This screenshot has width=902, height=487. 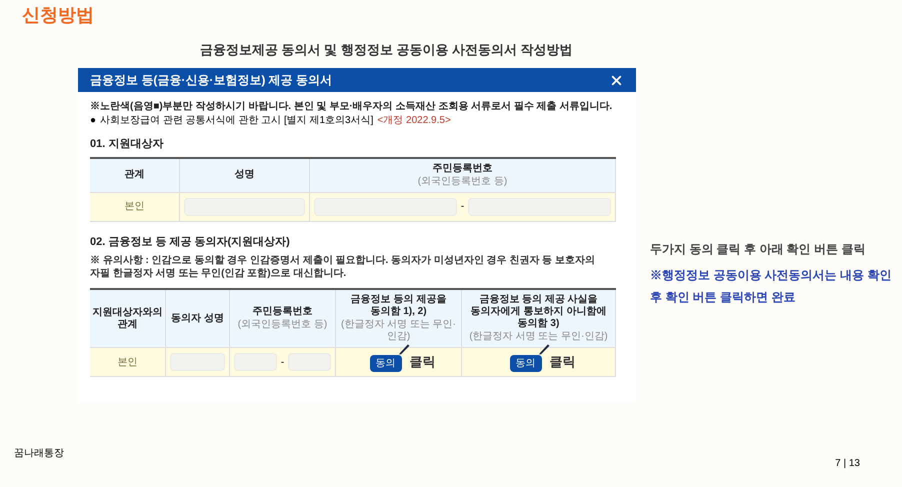 What do you see at coordinates (758, 249) in the screenshot?
I see `instruction-text: 두가지 동의 클릭 후 아래 확인 버튼 클릭` at bounding box center [758, 249].